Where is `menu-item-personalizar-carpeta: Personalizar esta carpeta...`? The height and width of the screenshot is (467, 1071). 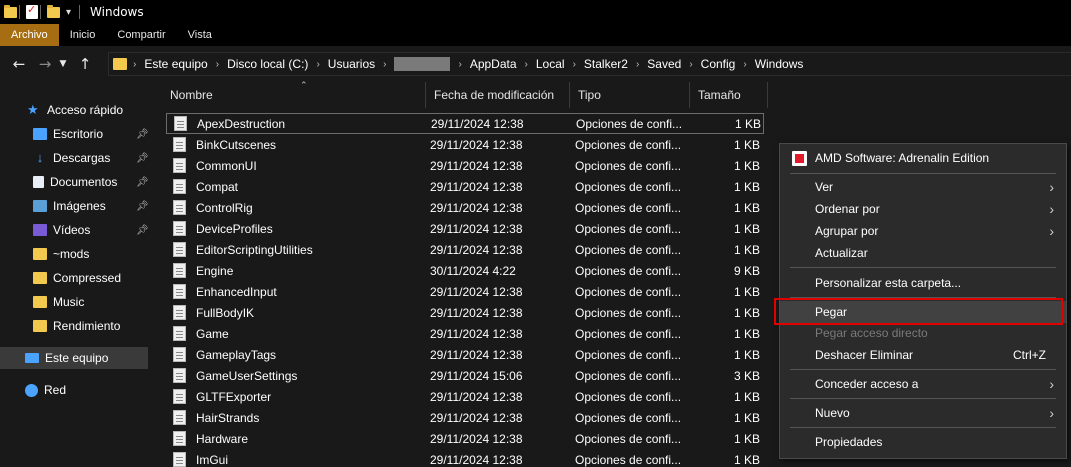 menu-item-personalizar-carpeta: Personalizar esta carpeta... is located at coordinates (923, 283).